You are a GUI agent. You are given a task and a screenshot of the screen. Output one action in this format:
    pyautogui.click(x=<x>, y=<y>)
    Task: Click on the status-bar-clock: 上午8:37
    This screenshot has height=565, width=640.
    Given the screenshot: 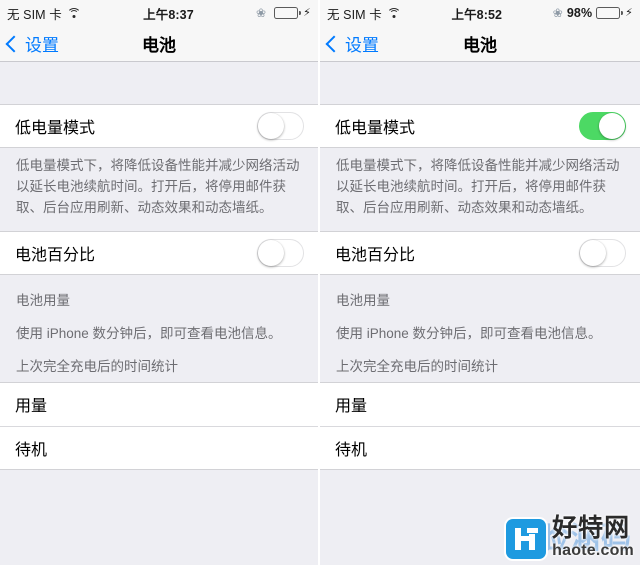 What is the action you would take?
    pyautogui.click(x=168, y=14)
    